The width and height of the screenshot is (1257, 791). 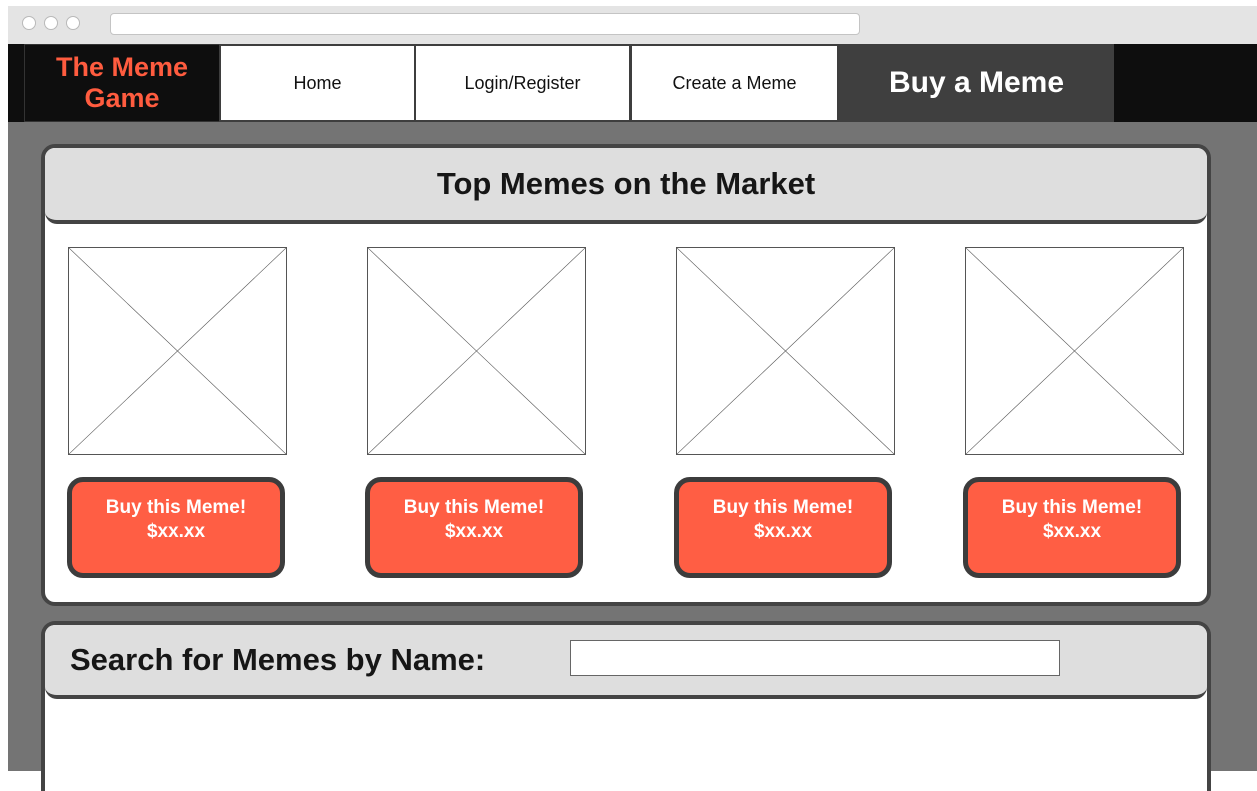 I want to click on nav-create-meme: Create a Meme, so click(x=734, y=83).